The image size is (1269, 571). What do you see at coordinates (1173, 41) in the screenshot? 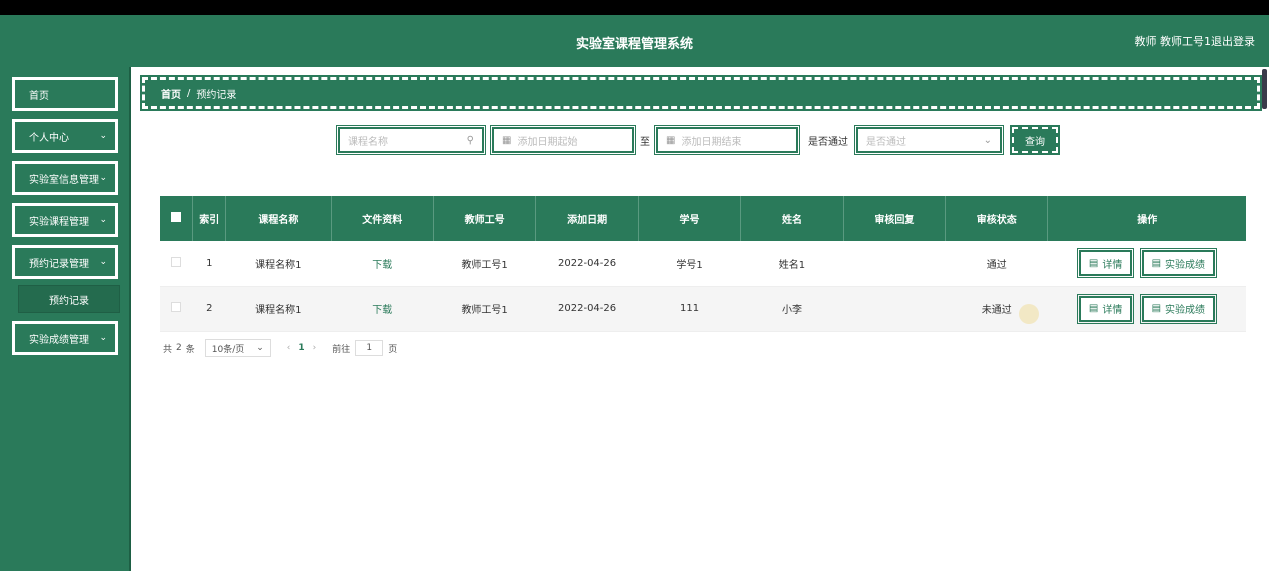
I see `current-user: 教师 教师工号1` at bounding box center [1173, 41].